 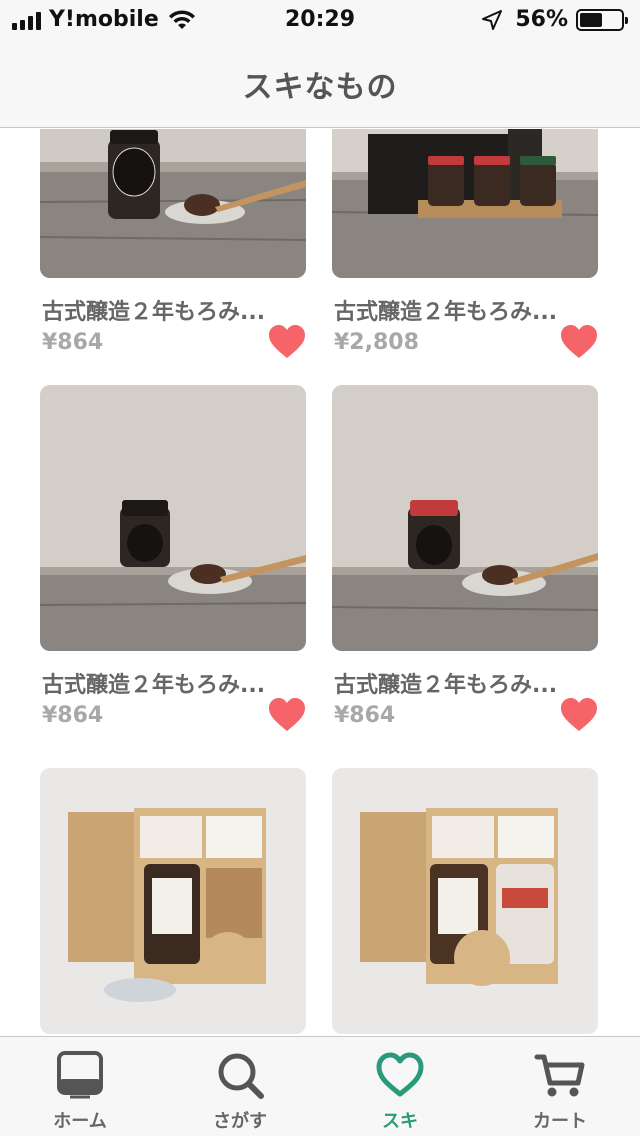 What do you see at coordinates (560, 1121) in the screenshot?
I see `tab-label: カート` at bounding box center [560, 1121].